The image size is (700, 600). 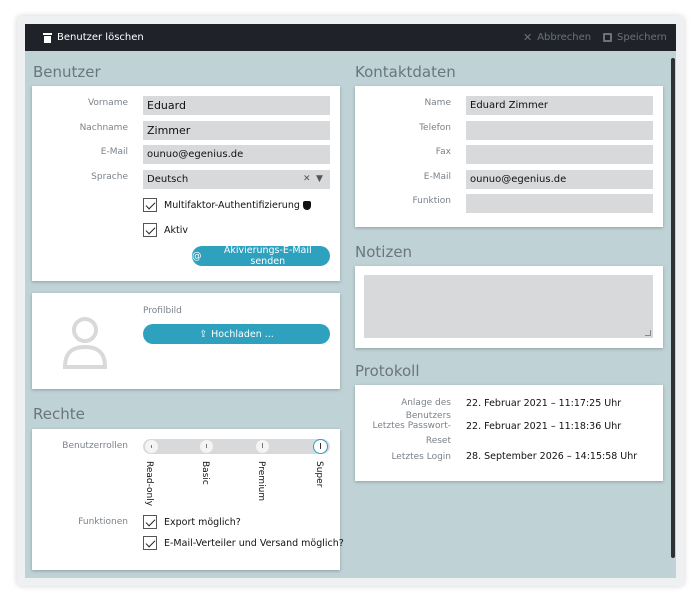 I want to click on login-value: 28. September 2026 – 14:15:58 Uhr, so click(x=552, y=456).